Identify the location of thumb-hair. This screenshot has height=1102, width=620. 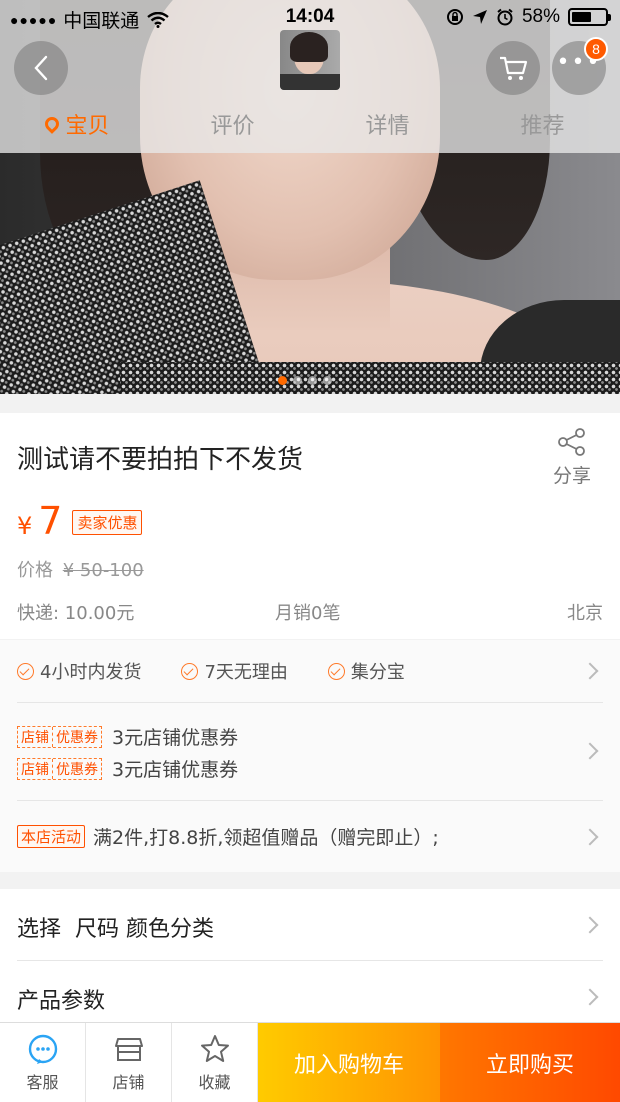
(309, 47).